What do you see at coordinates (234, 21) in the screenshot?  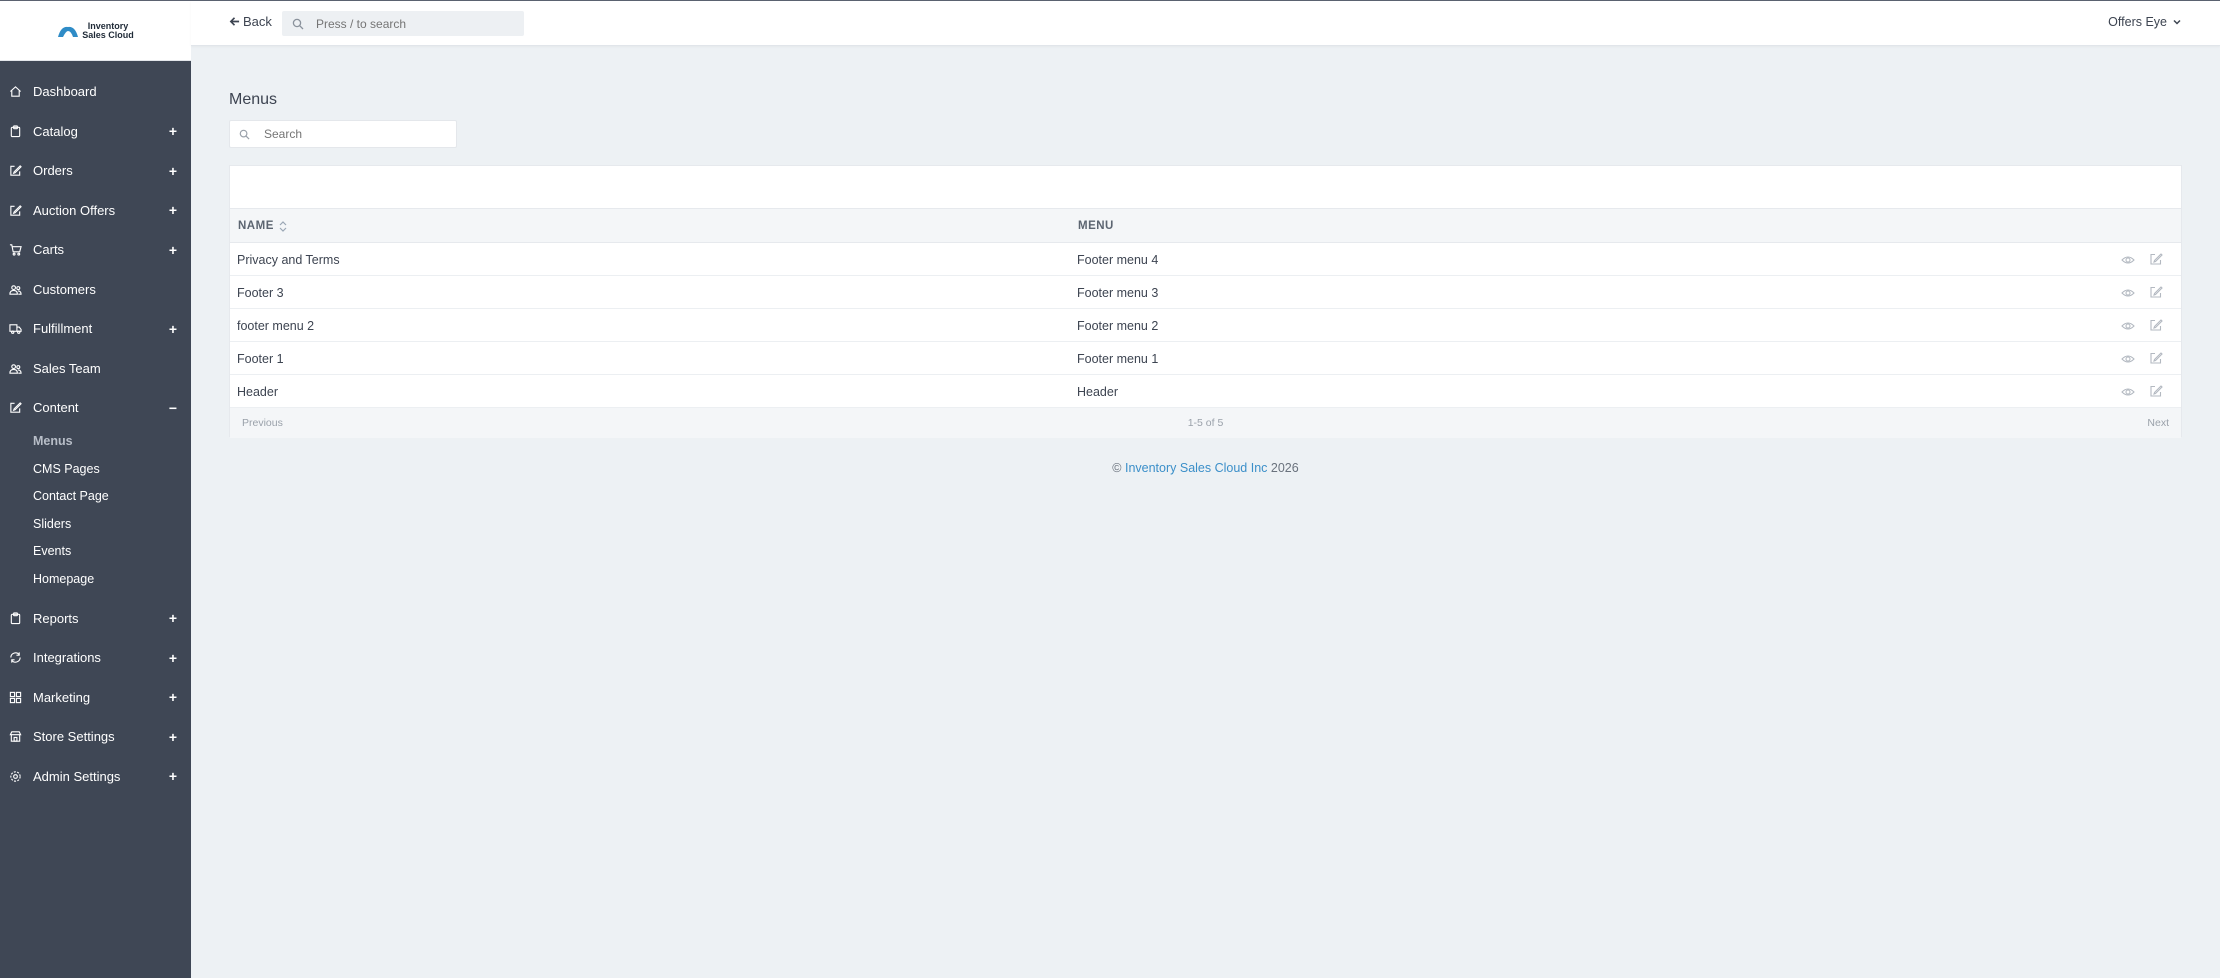 I see `arrow-left-icon` at bounding box center [234, 21].